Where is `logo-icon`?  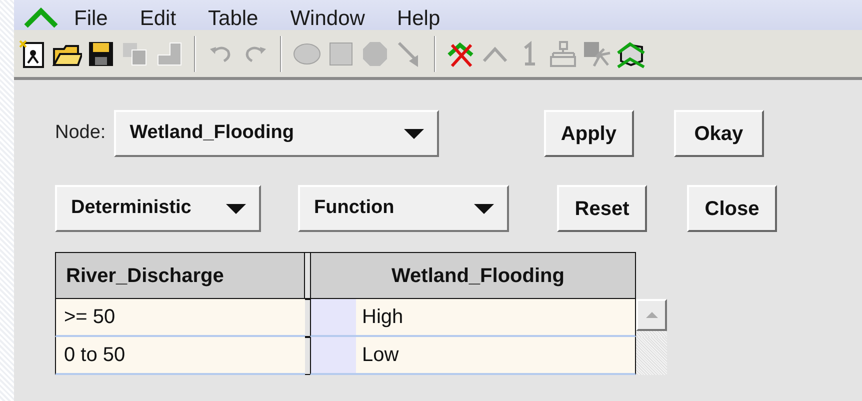
logo-icon is located at coordinates (41, 17).